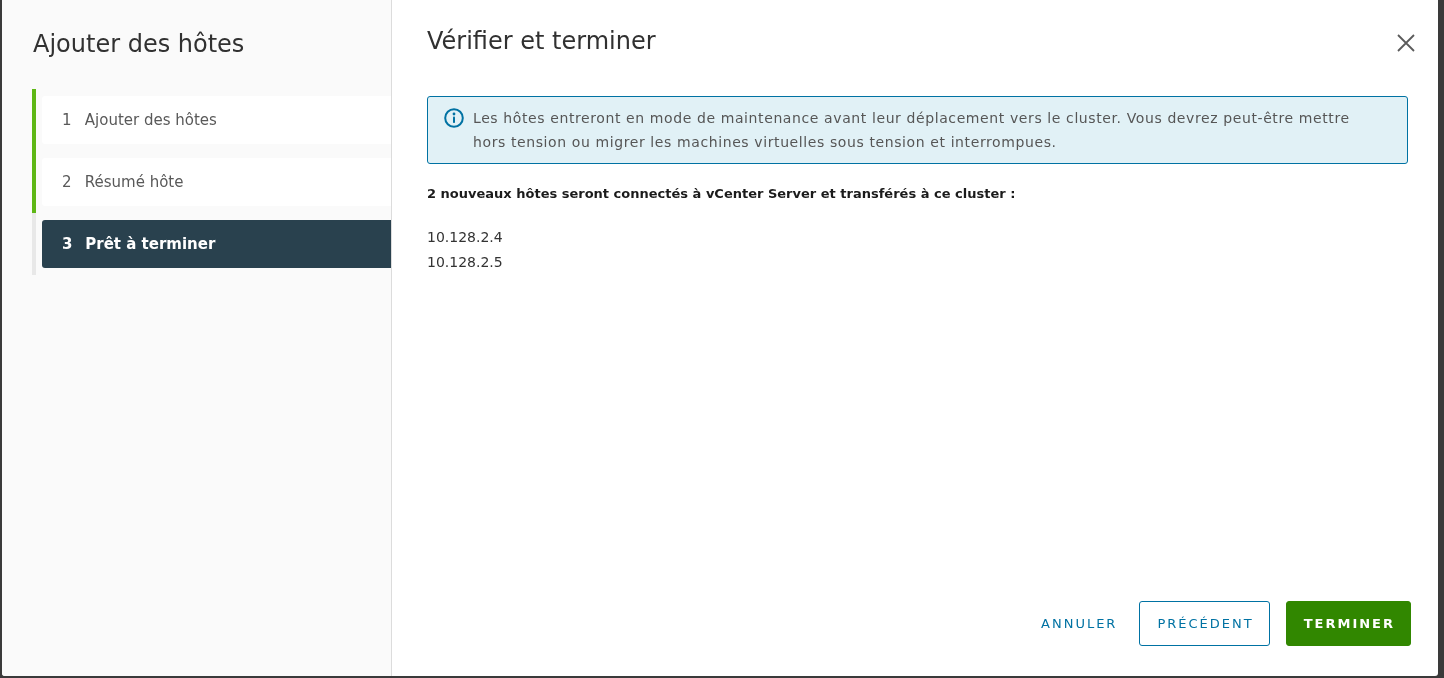 This screenshot has height=678, width=1444. I want to click on host-address: 10.128.2.4, so click(465, 237).